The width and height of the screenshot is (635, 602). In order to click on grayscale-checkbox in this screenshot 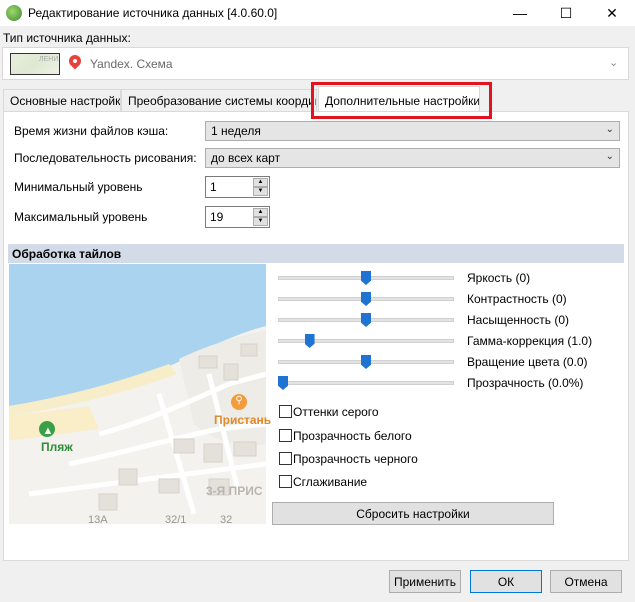, I will do `click(285, 411)`.